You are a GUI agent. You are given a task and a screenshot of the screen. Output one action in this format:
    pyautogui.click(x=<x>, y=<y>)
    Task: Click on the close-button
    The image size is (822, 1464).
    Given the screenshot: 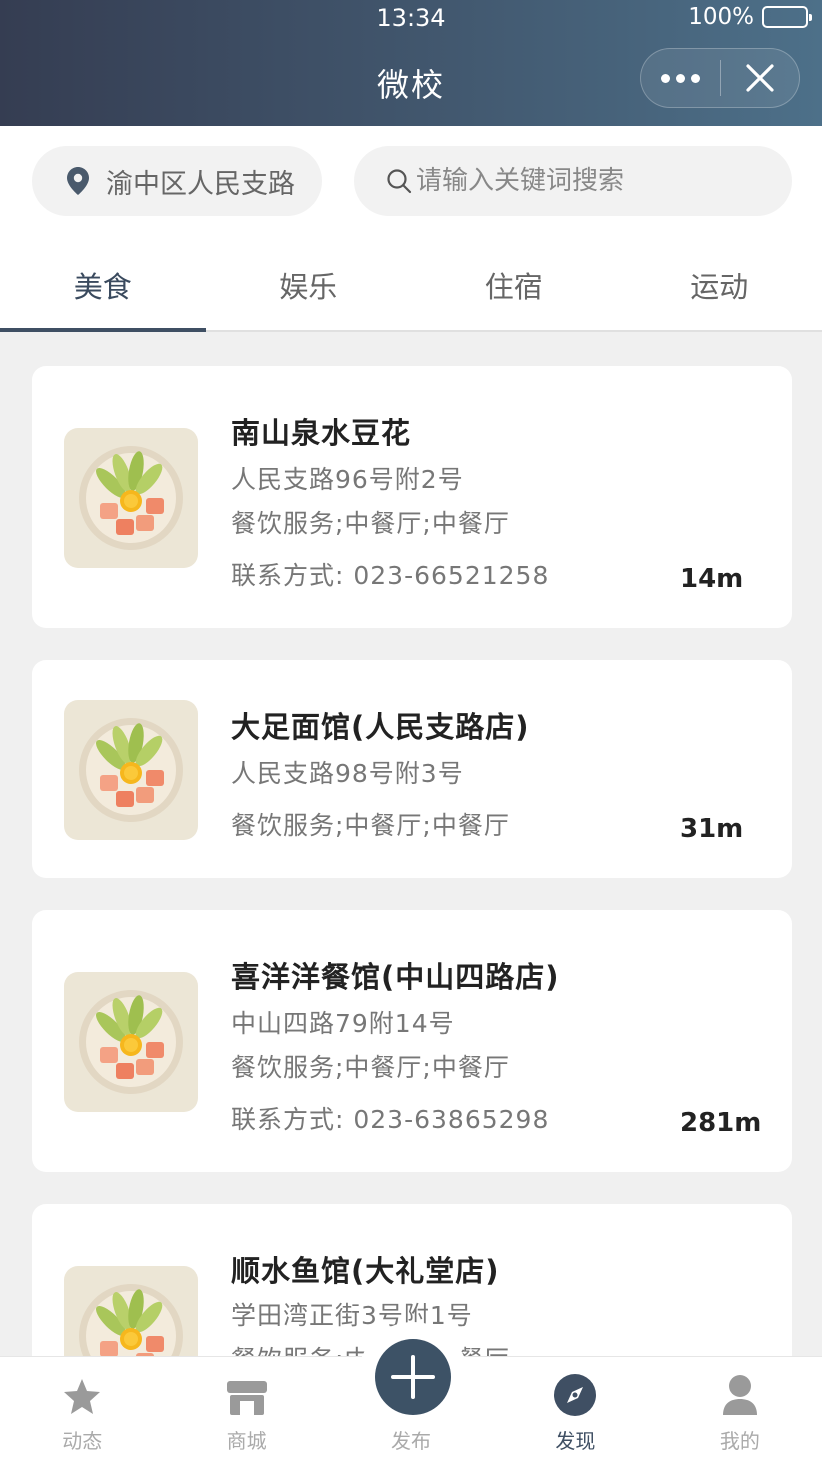 What is the action you would take?
    pyautogui.click(x=760, y=78)
    